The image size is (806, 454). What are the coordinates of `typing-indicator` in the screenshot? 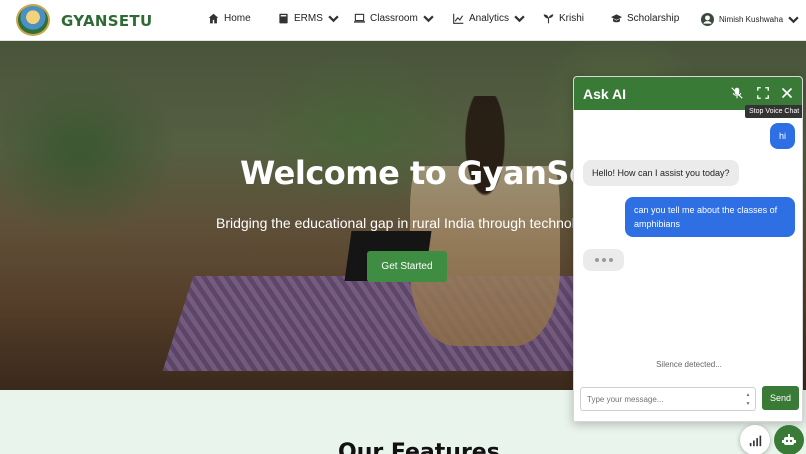 It's located at (603, 260).